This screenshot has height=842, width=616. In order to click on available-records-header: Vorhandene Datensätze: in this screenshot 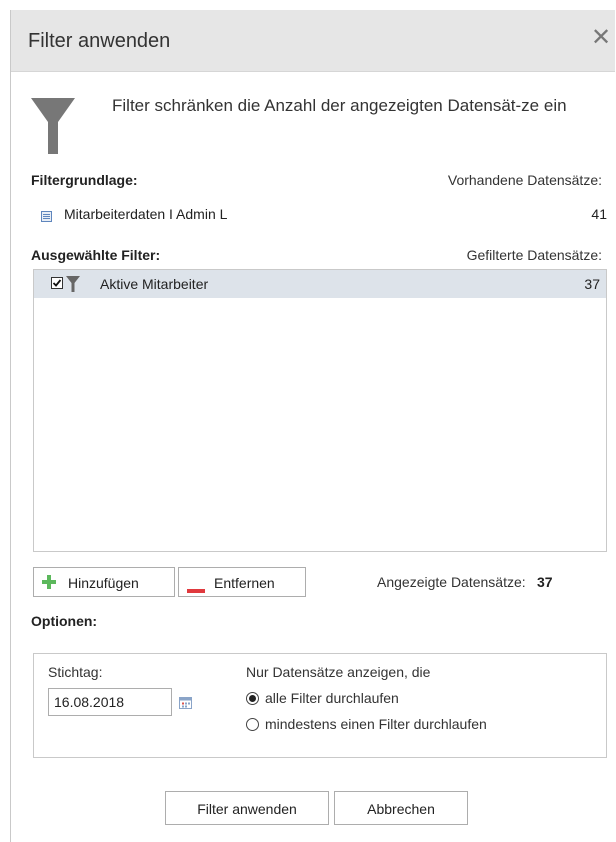, I will do `click(524, 180)`.